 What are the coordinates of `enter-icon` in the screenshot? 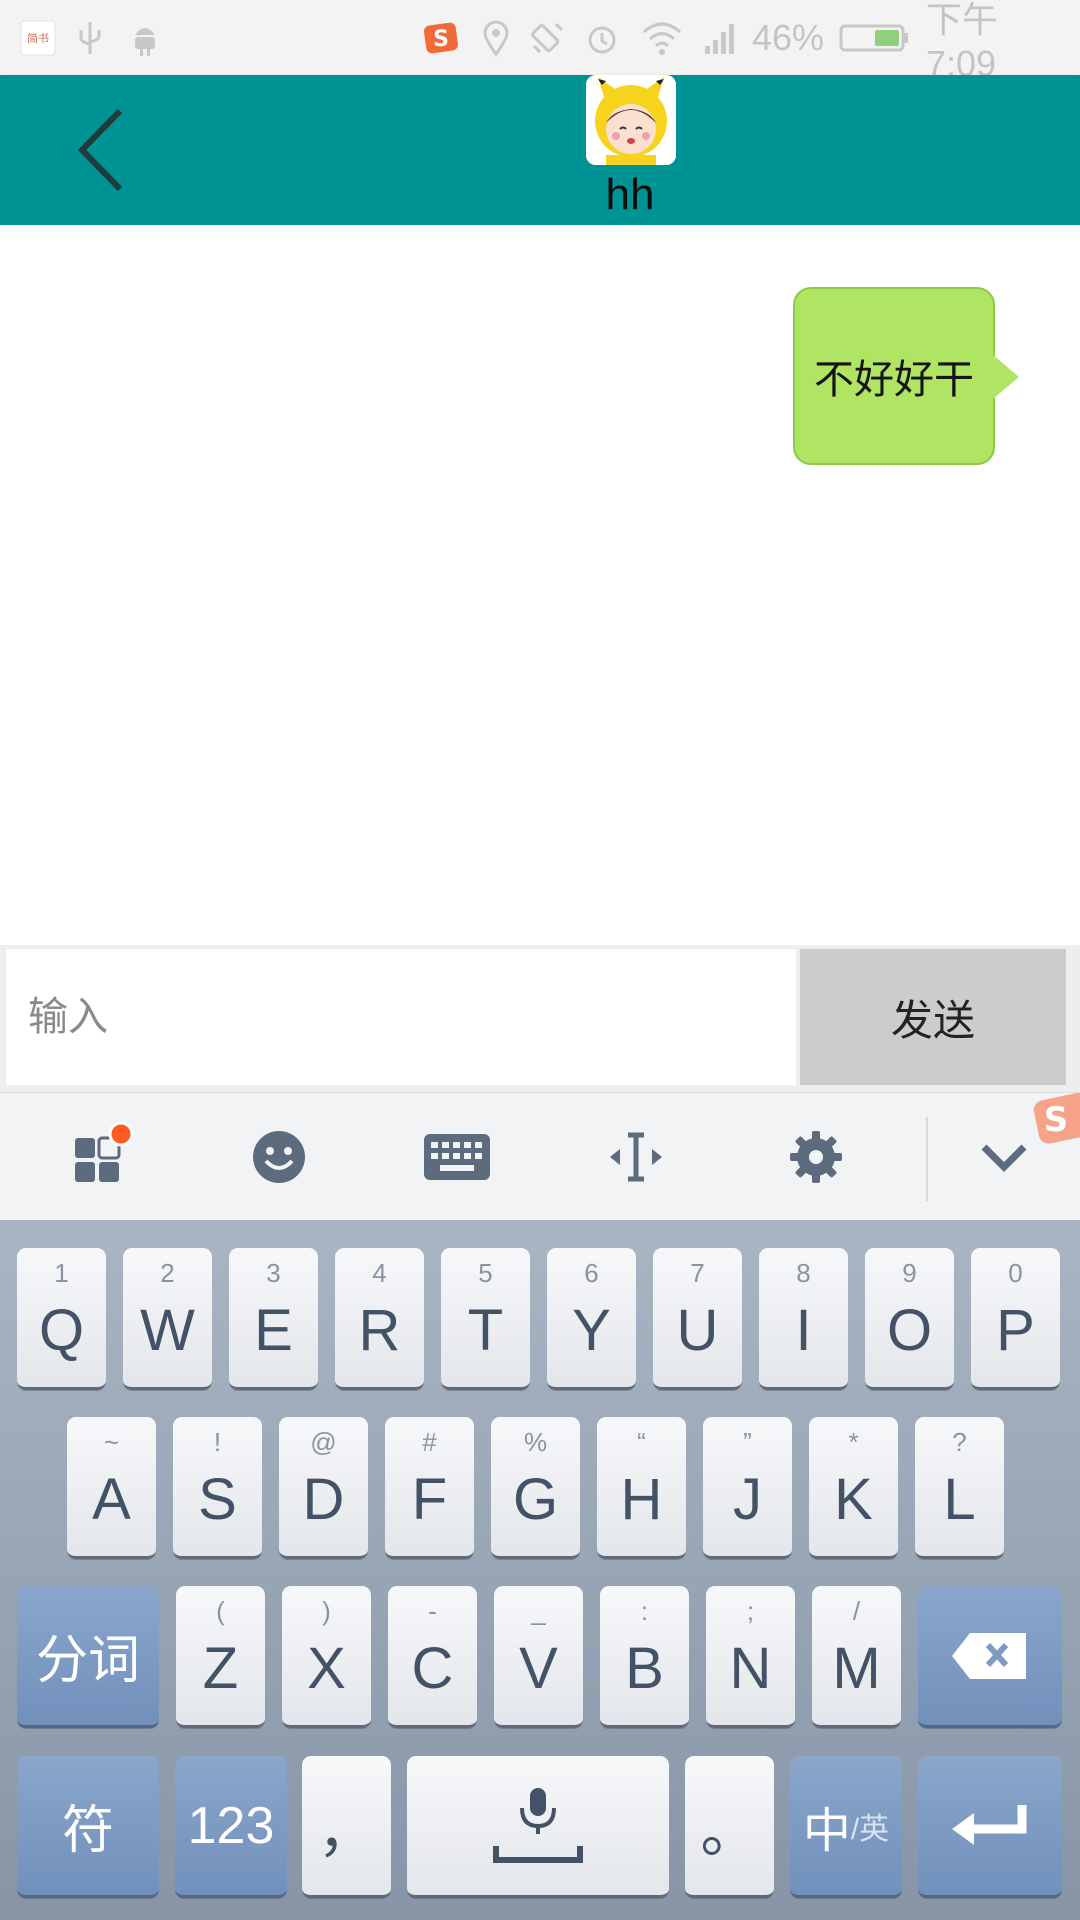 It's located at (989, 1824).